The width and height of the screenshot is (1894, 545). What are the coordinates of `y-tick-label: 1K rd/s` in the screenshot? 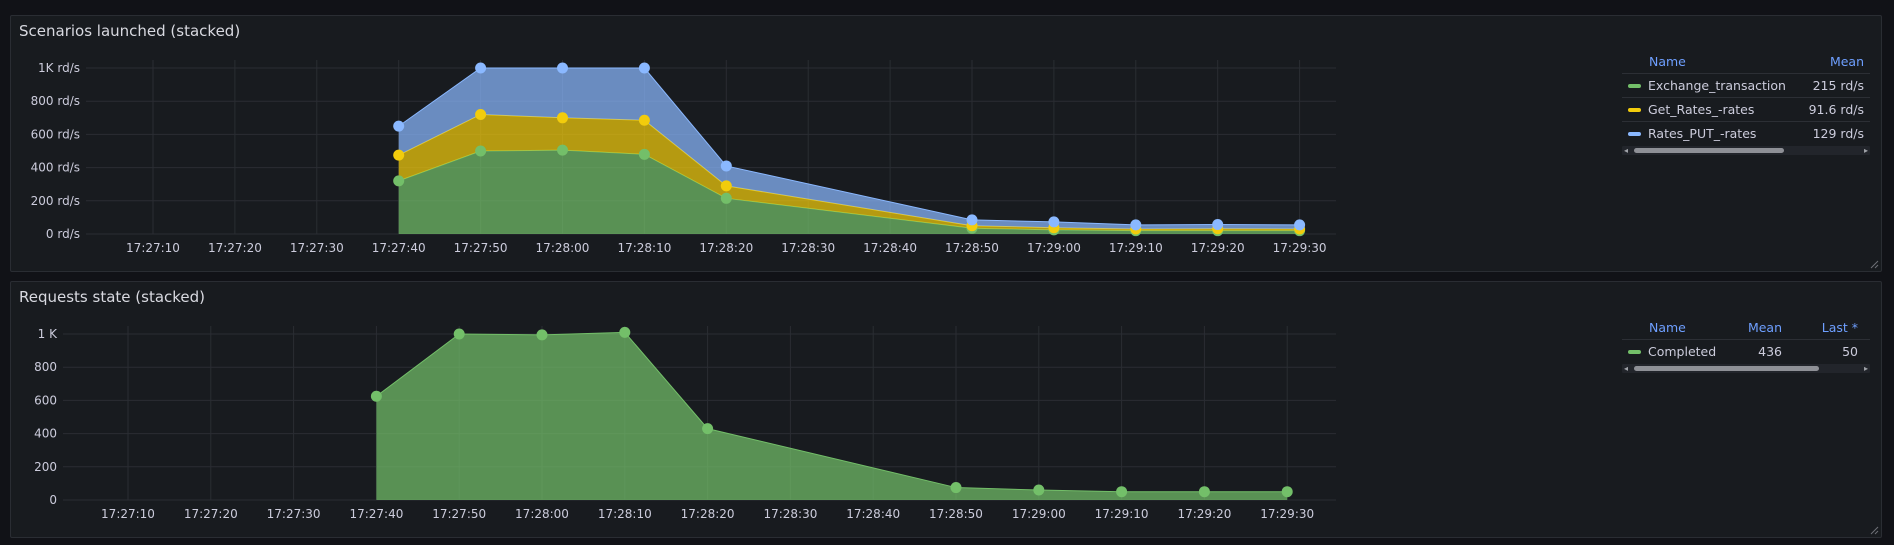 It's located at (59, 68).